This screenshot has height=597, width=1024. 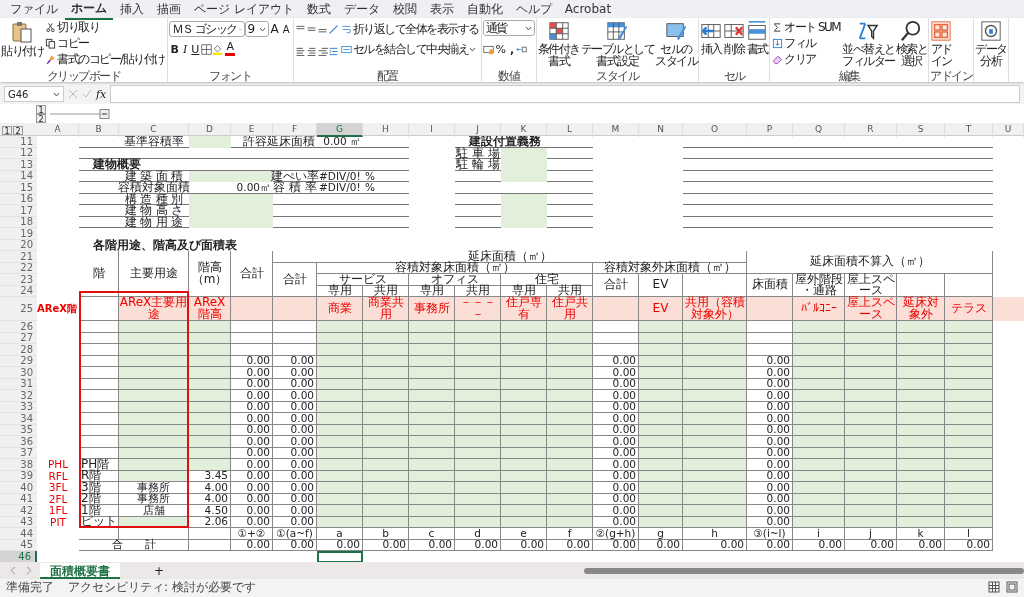 What do you see at coordinates (322, 51) in the screenshot?
I see `align-right-icon` at bounding box center [322, 51].